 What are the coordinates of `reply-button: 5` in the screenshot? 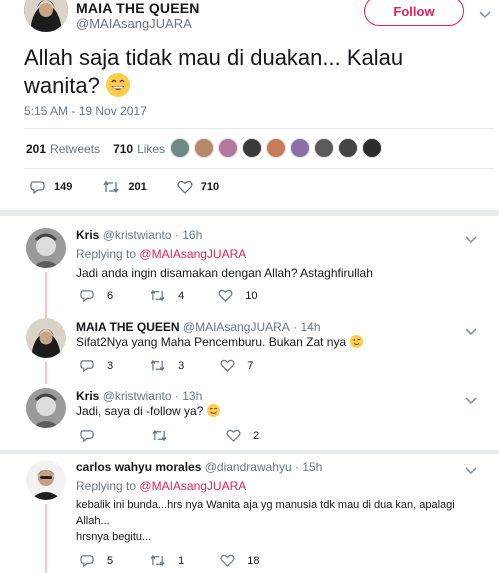 It's located at (96, 560).